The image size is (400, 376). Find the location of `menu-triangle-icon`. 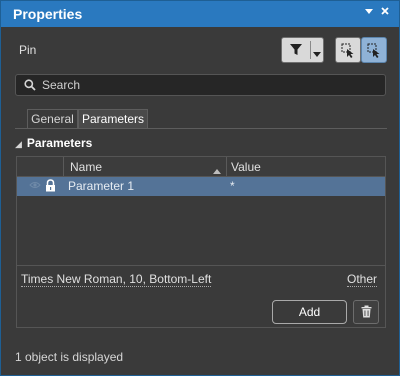

menu-triangle-icon is located at coordinates (369, 13).